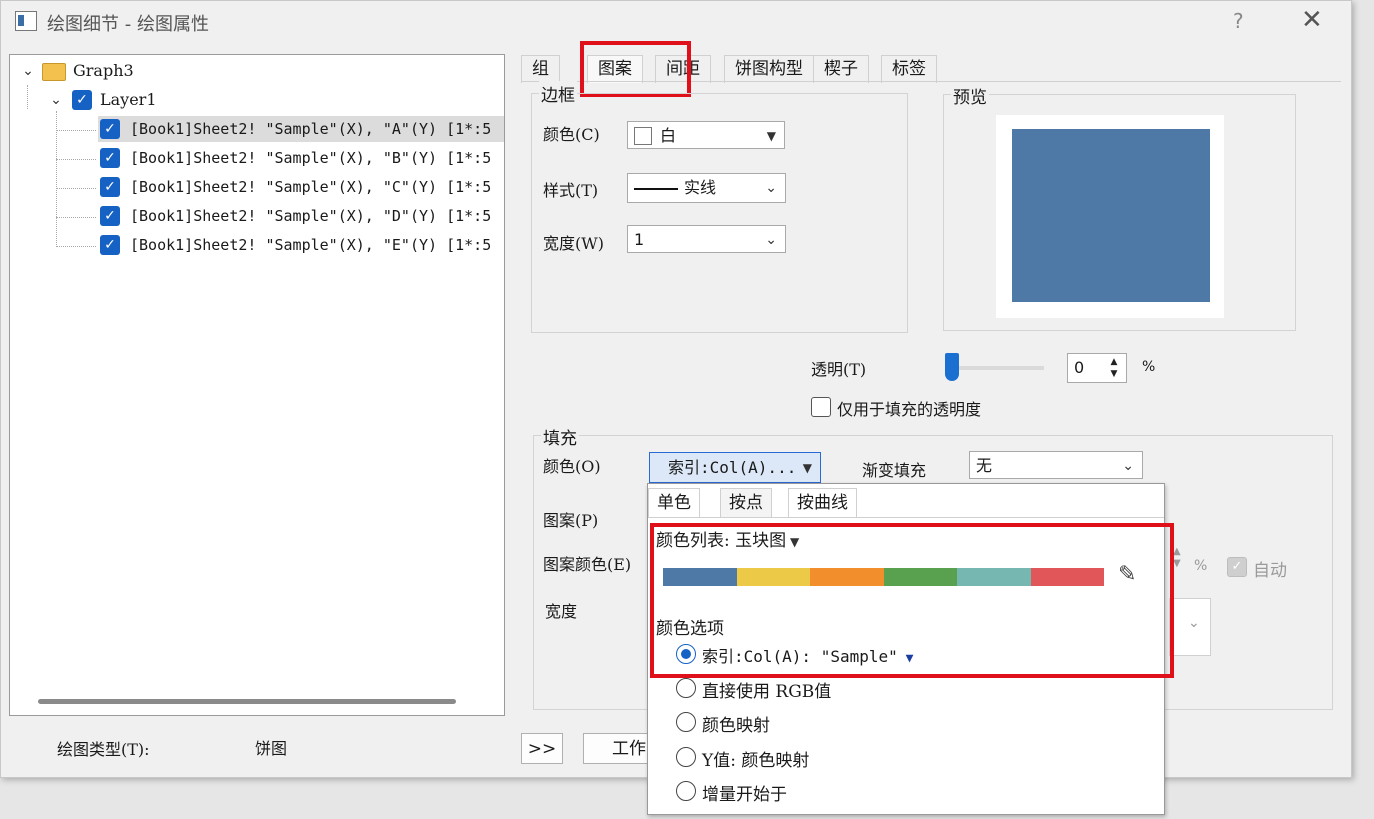 The height and width of the screenshot is (819, 1374). Describe the element at coordinates (909, 409) in the screenshot. I see `fill-only-transparency-label: 仅用于填充的透明度` at that location.